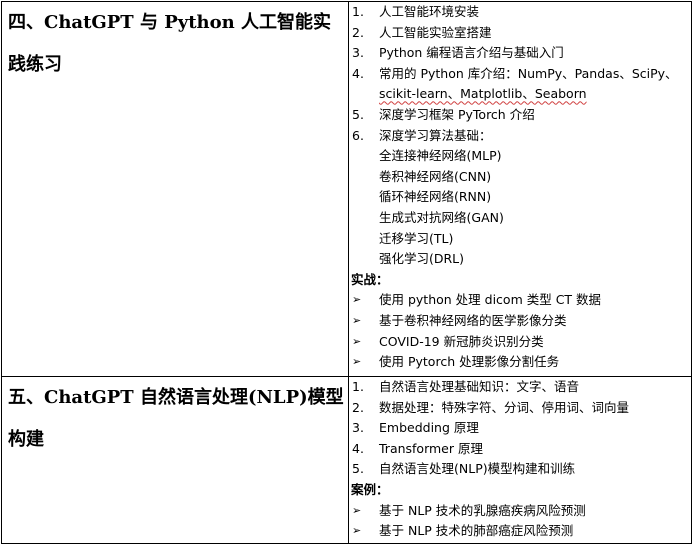  I want to click on bullet-item: ➢ 基于 NLP 技术的乳腺癌疾病风险预测, so click(520, 511).